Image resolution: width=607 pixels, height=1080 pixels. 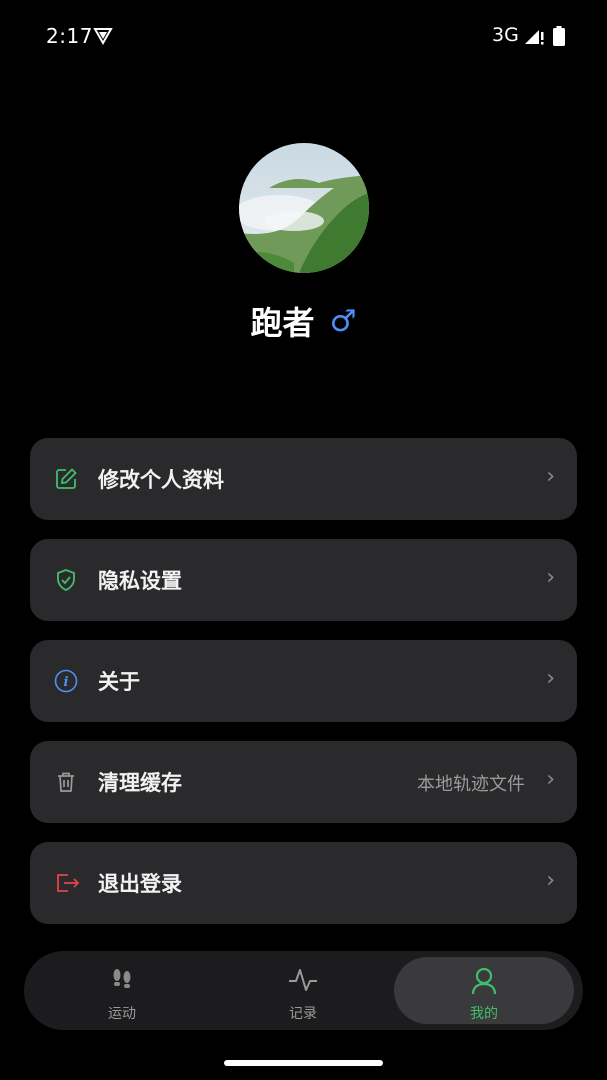 I want to click on menu-label: 清理缓存, so click(x=140, y=783).